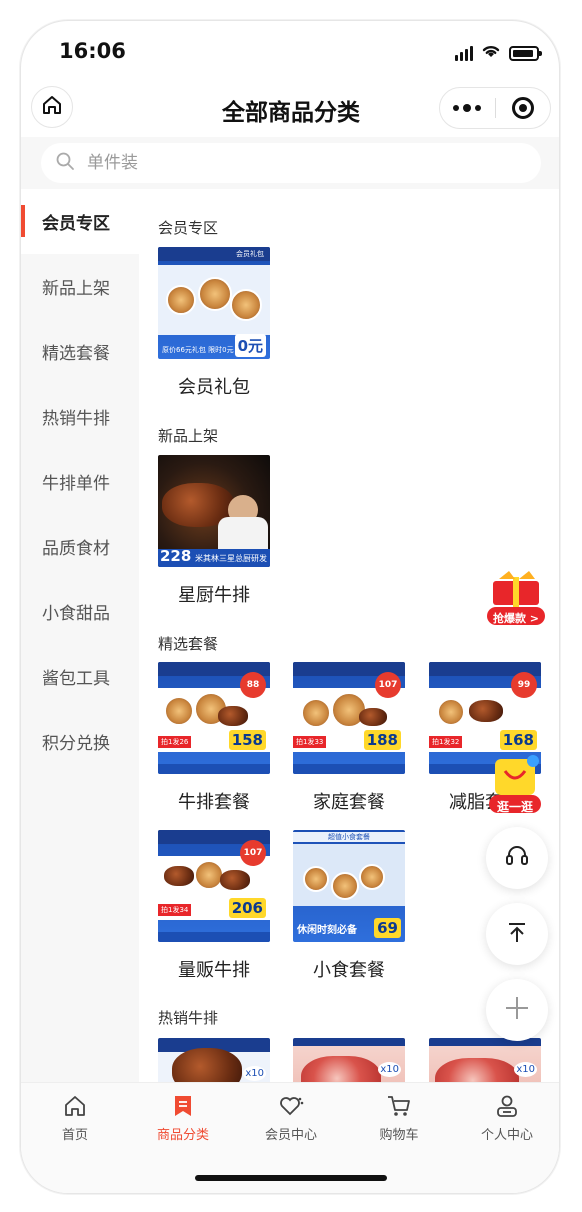  I want to click on sidebar-item-label: 牛排单件, so click(76, 484).